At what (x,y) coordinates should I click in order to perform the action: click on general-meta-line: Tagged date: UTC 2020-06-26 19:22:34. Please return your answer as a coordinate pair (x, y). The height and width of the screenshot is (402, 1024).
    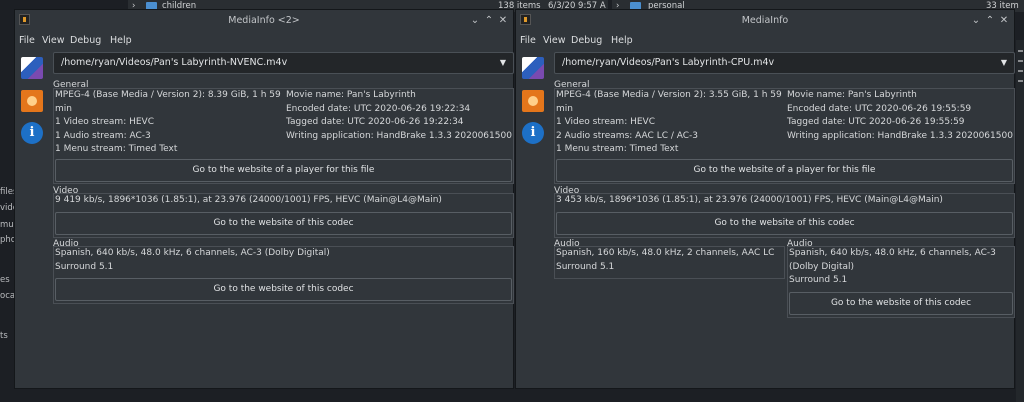
    Looking at the image, I should click on (375, 122).